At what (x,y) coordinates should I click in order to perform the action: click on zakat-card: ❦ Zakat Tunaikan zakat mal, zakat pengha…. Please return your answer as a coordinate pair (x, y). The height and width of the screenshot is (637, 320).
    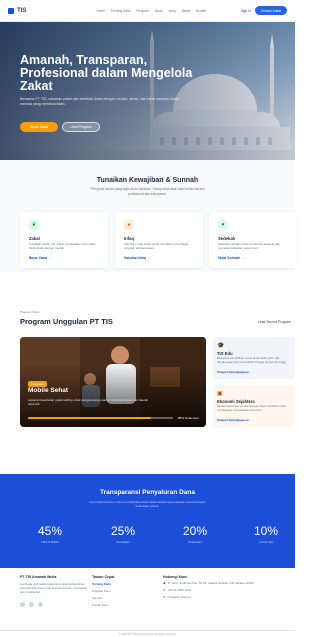
    Looking at the image, I should click on (64, 240).